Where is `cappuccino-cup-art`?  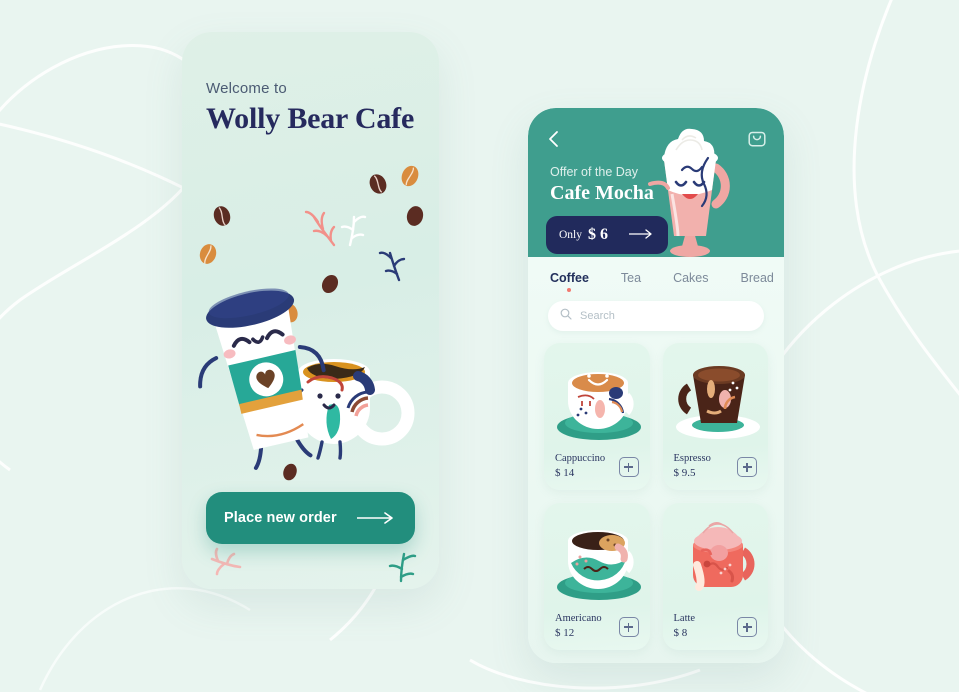
cappuccino-cup-art is located at coordinates (599, 406).